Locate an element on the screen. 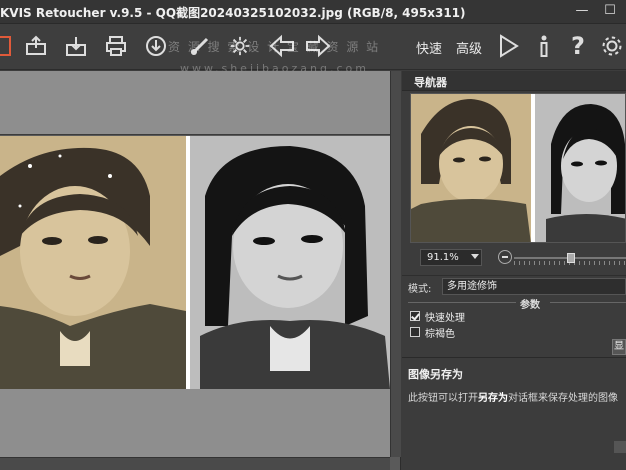  canvas-margin-top is located at coordinates (195, 103).